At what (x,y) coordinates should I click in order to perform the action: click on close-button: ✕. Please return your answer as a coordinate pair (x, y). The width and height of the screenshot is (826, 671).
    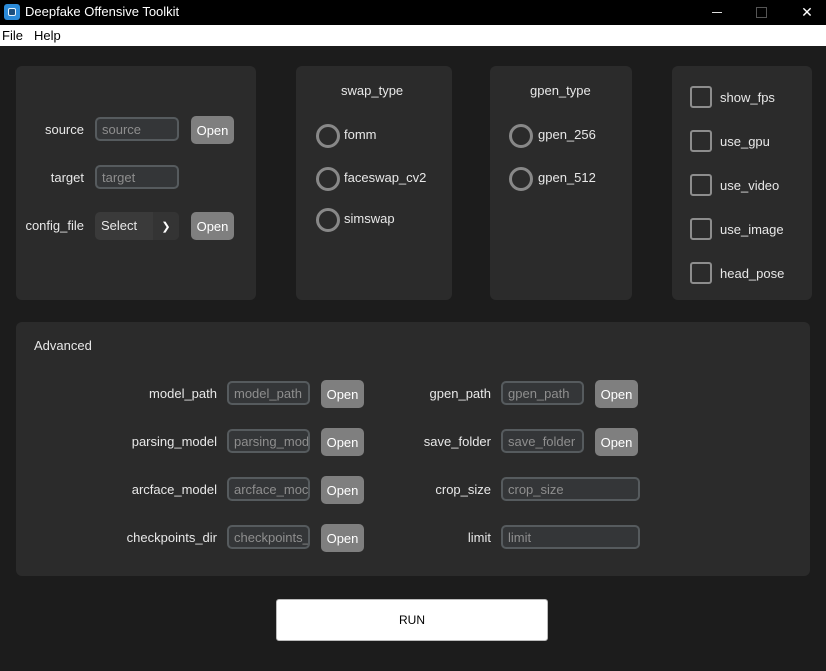
    Looking at the image, I should click on (805, 12).